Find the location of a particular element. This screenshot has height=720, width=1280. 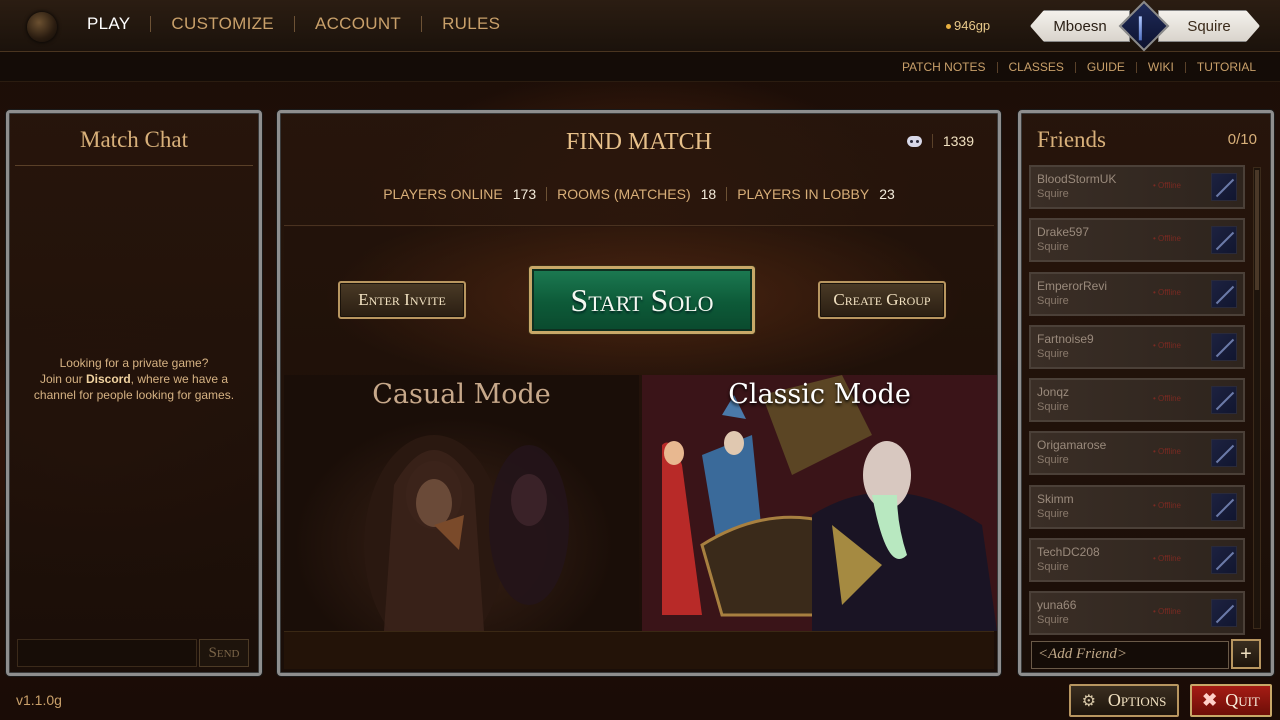

players-online-value: 173 is located at coordinates (524, 194).